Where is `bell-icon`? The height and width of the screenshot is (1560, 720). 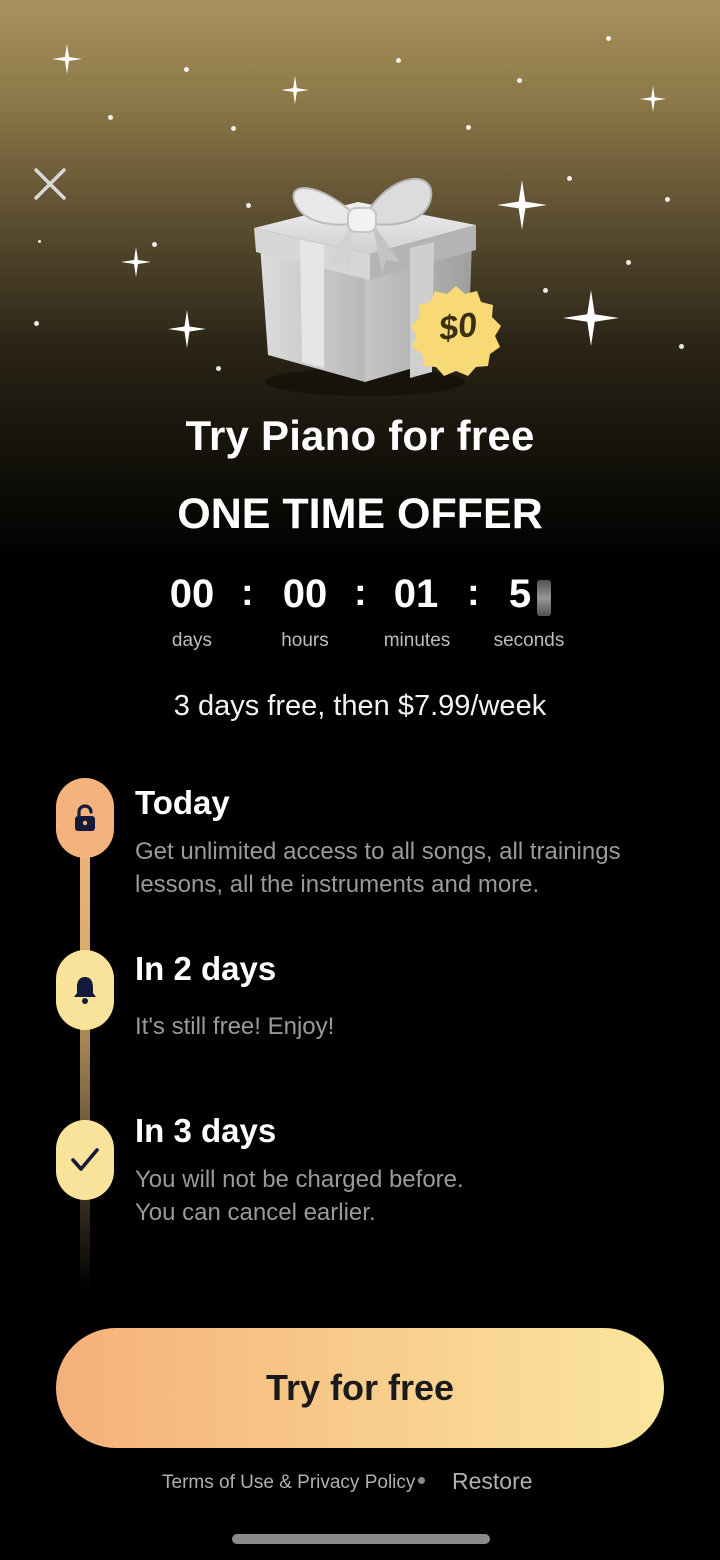 bell-icon is located at coordinates (85, 990).